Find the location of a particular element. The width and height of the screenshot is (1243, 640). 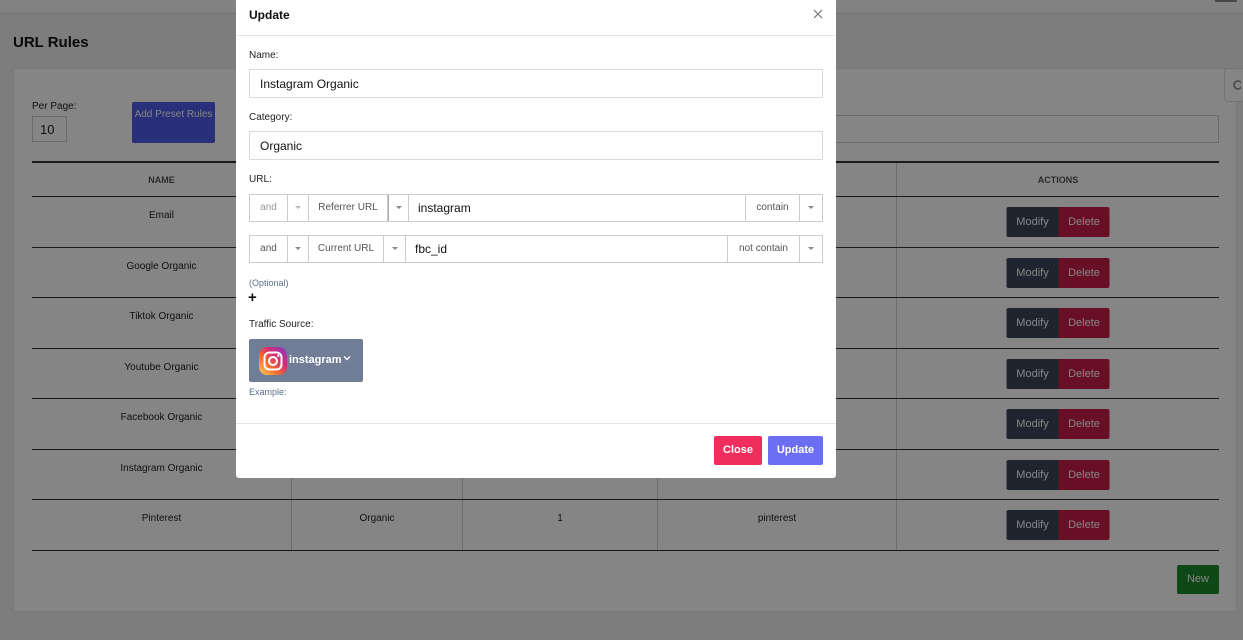

url-label: URL: is located at coordinates (260, 179).